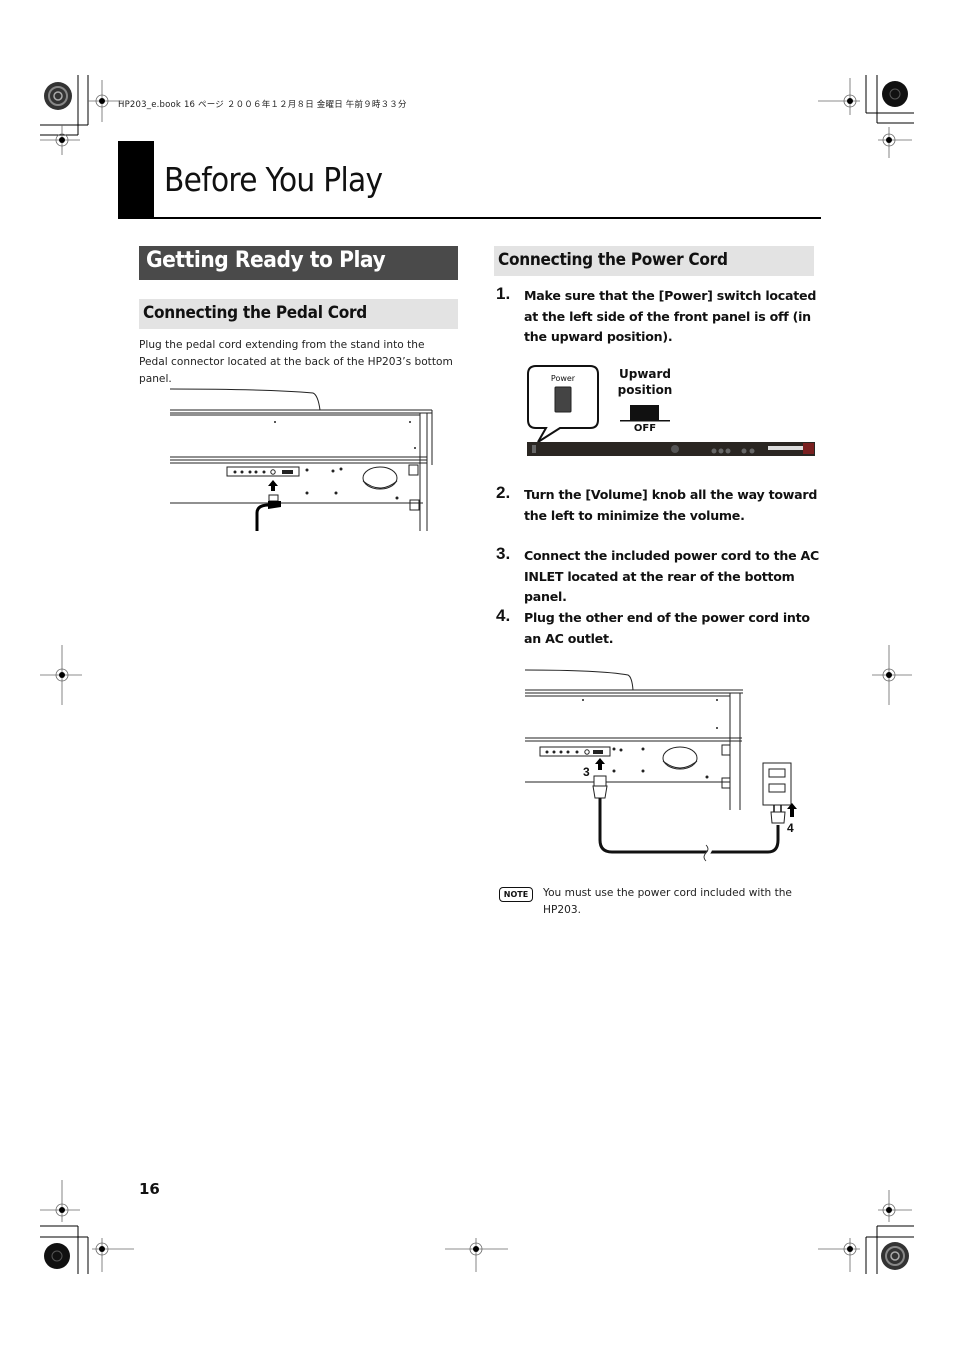 The width and height of the screenshot is (954, 1351). I want to click on page-number: 16, so click(149, 1189).